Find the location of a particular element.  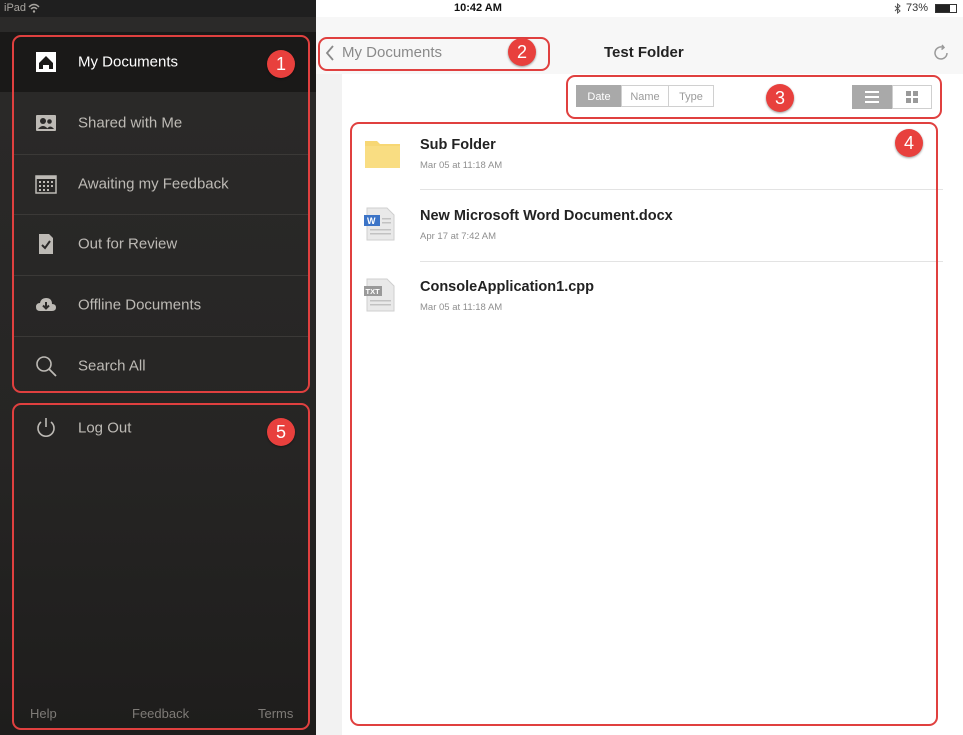

callout-badge-2: 2 is located at coordinates (522, 52).